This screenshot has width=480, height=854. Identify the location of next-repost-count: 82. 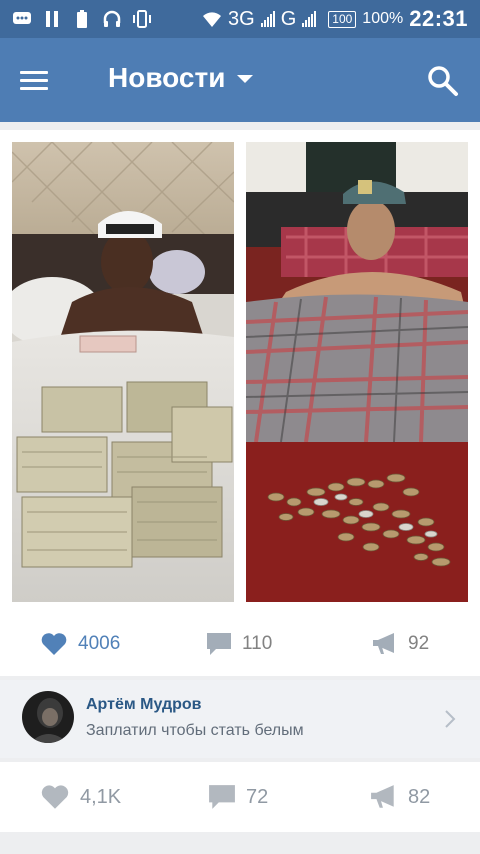
(419, 796).